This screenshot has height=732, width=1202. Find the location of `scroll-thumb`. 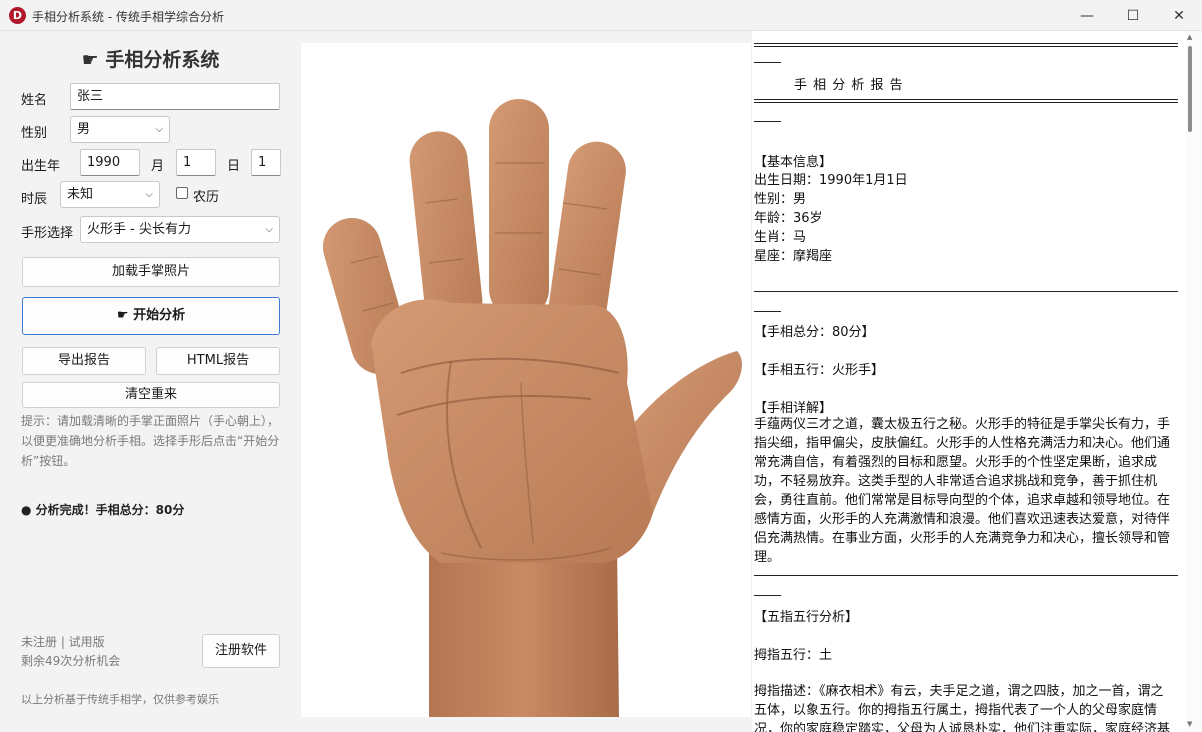

scroll-thumb is located at coordinates (1190, 89).